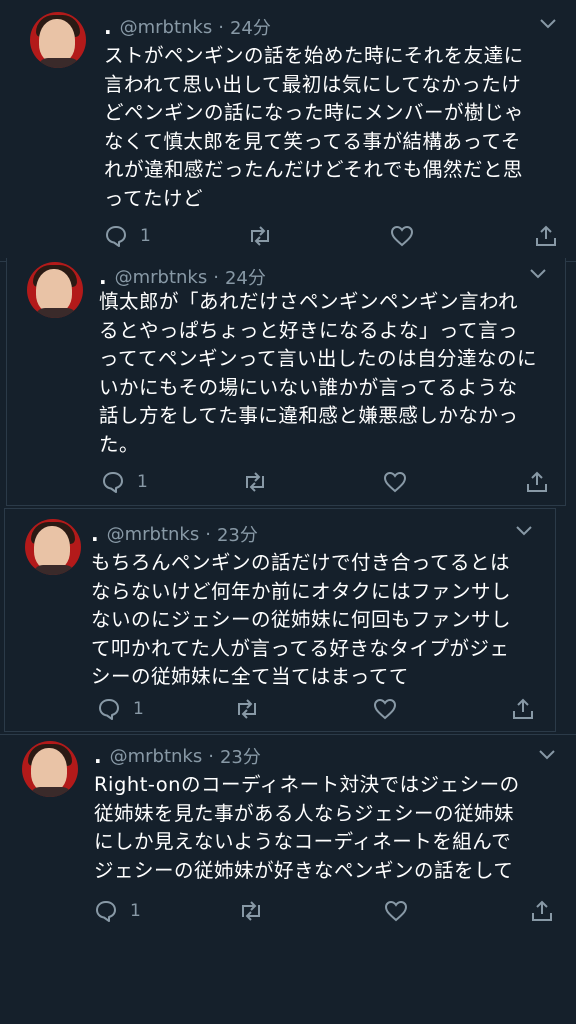 The image size is (576, 1024). I want to click on tweet-text-line: るとやっぱちょっと好きになるよな」って言っ, so click(309, 330).